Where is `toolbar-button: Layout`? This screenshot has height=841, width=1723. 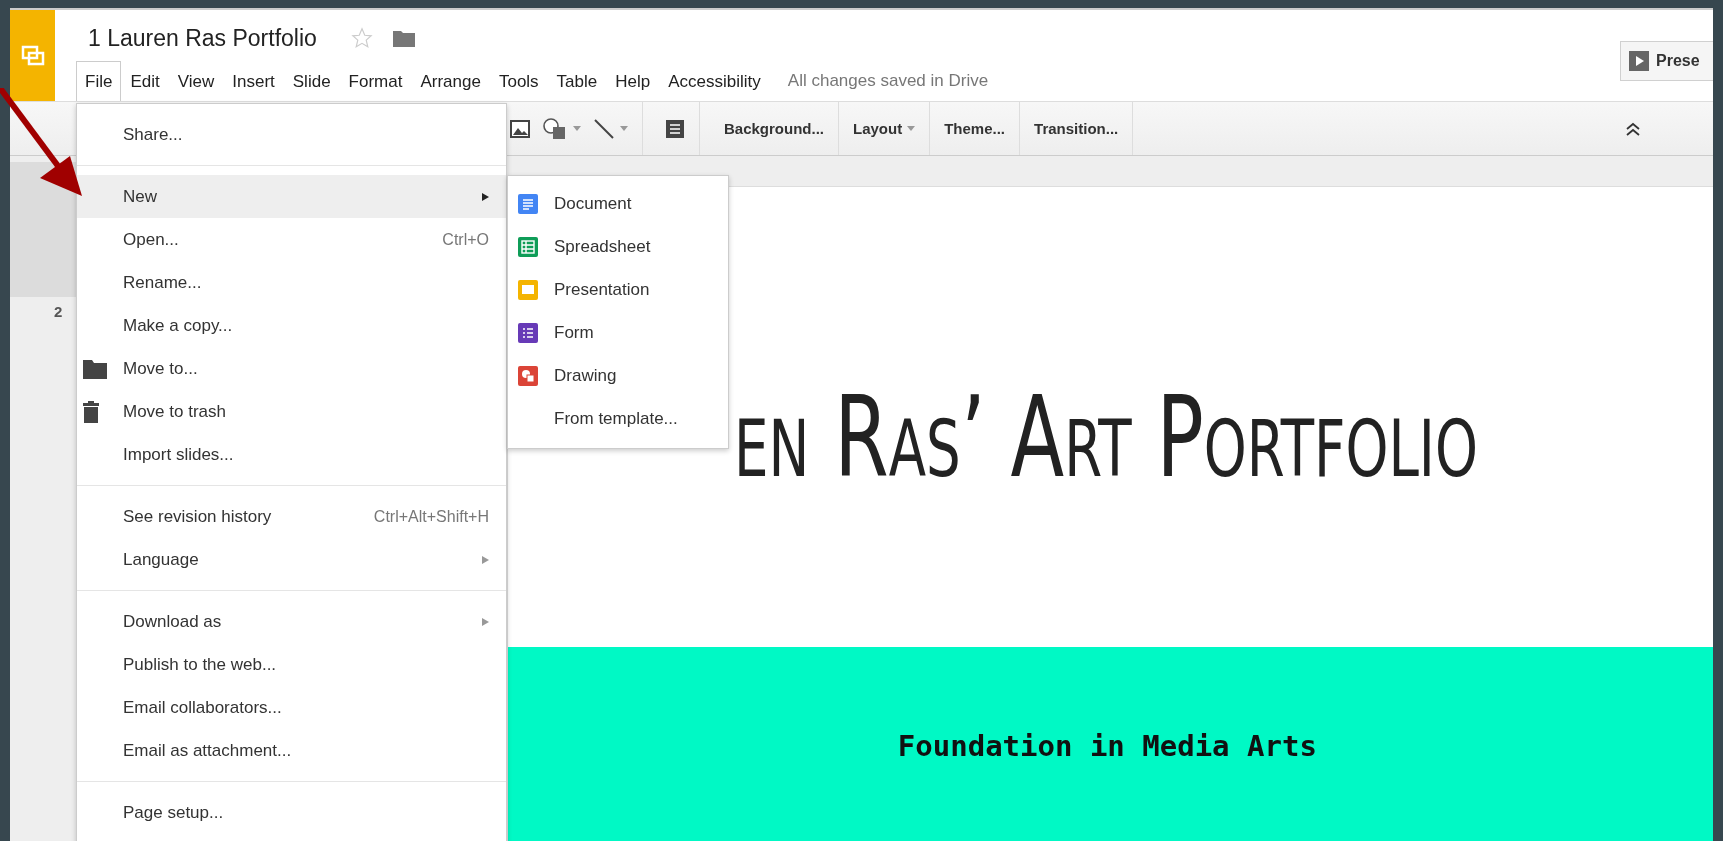 toolbar-button: Layout is located at coordinates (884, 128).